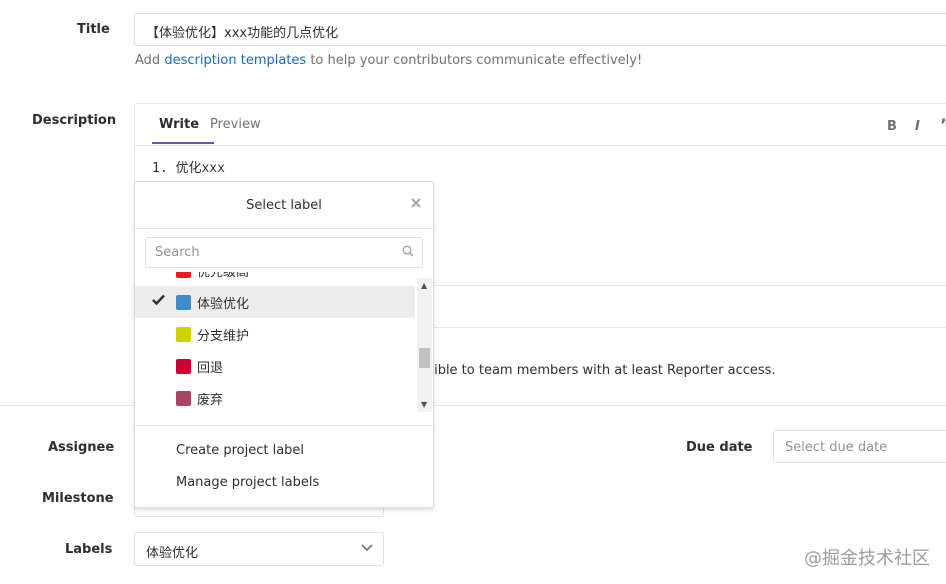 This screenshot has width=946, height=584. Describe the element at coordinates (275, 366) in the screenshot. I see `label-item-rollback: 回退` at that location.